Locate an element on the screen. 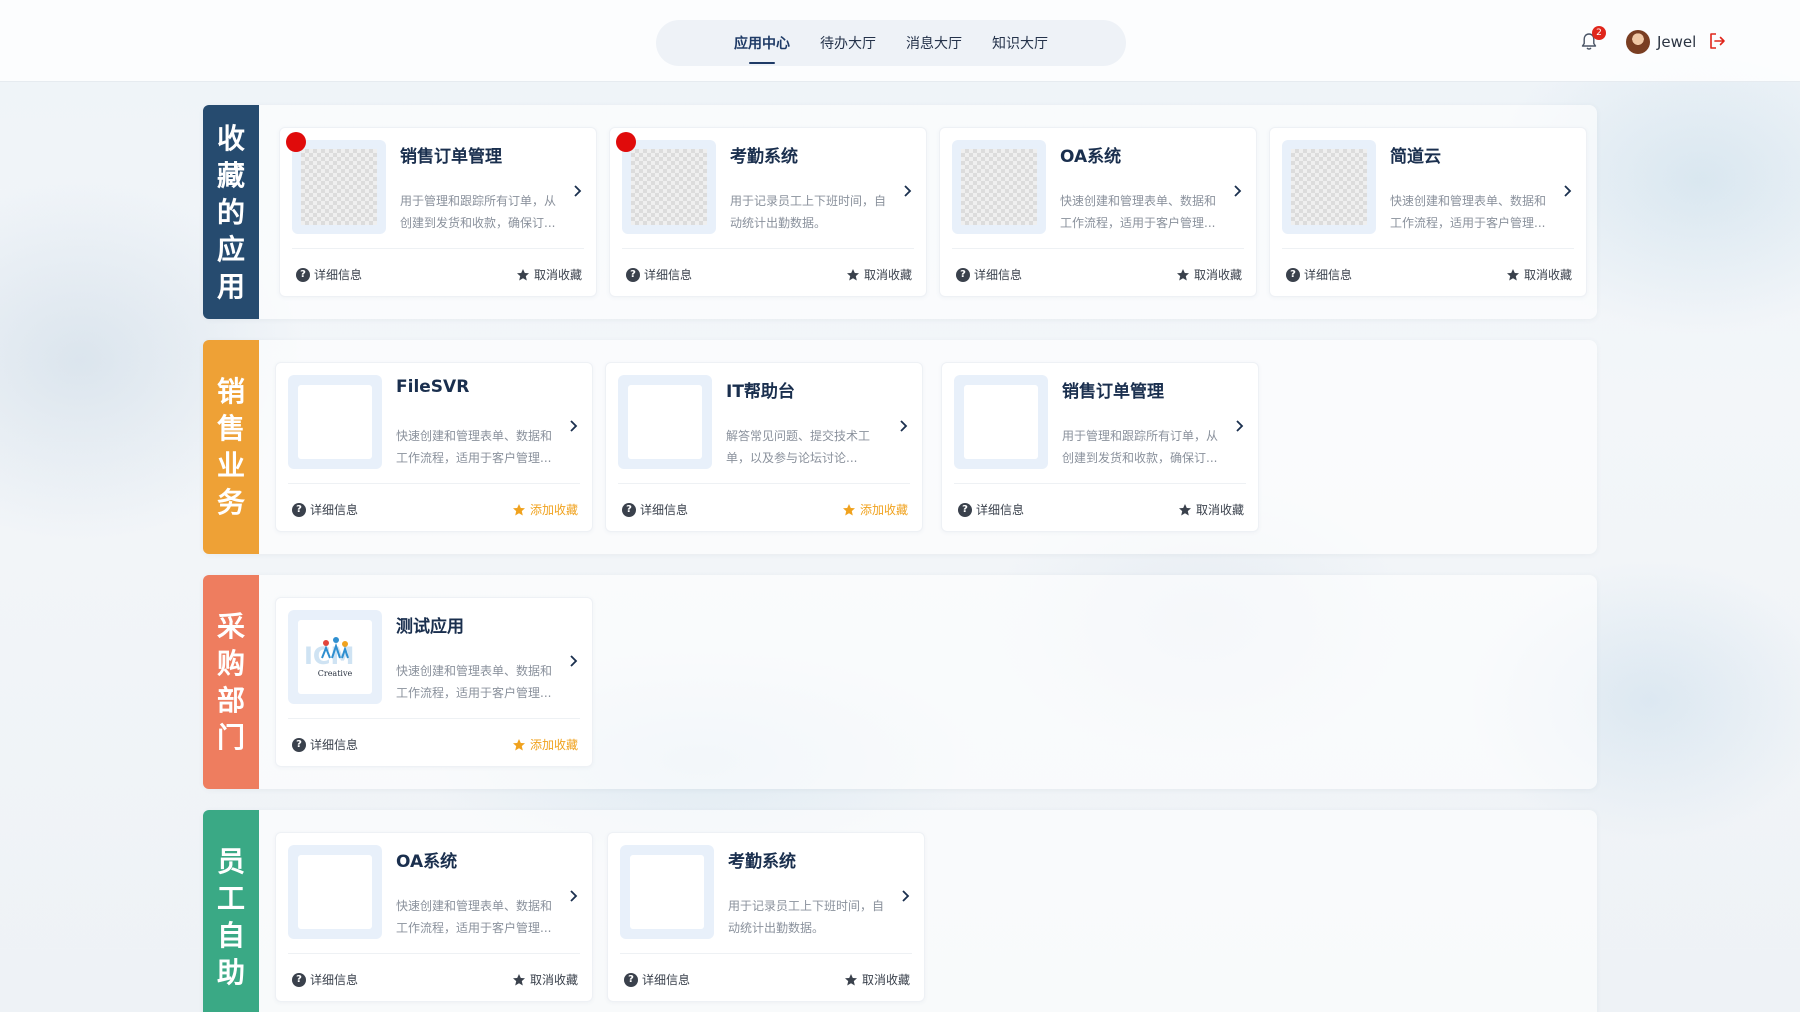 Image resolution: width=1800 pixels, height=1012 pixels. section-label-favorites: 收 藏 的 应 用 is located at coordinates (231, 212).